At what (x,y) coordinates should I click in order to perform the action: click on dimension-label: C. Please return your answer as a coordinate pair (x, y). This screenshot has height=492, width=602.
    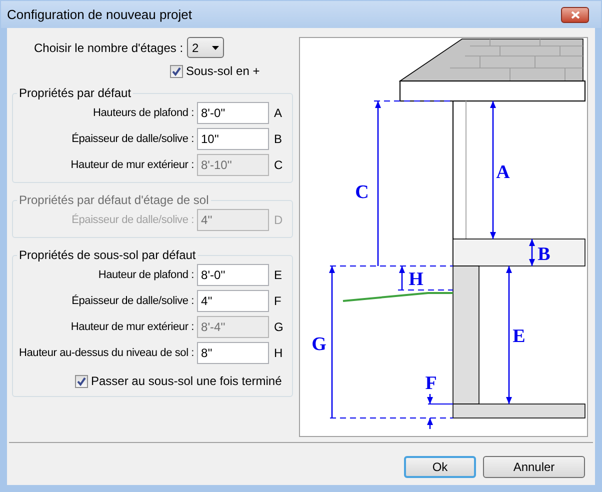
    Looking at the image, I should click on (362, 192).